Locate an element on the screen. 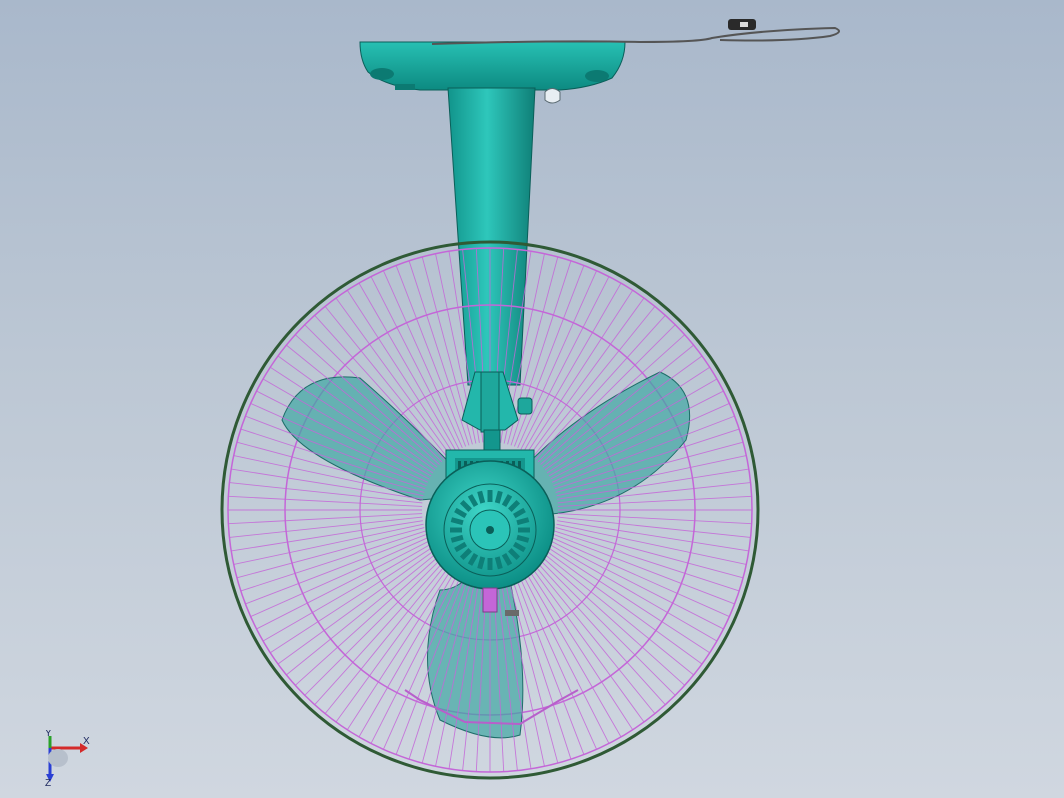 This screenshot has height=798, width=1064. z-axis-label: Z is located at coordinates (48, 782).